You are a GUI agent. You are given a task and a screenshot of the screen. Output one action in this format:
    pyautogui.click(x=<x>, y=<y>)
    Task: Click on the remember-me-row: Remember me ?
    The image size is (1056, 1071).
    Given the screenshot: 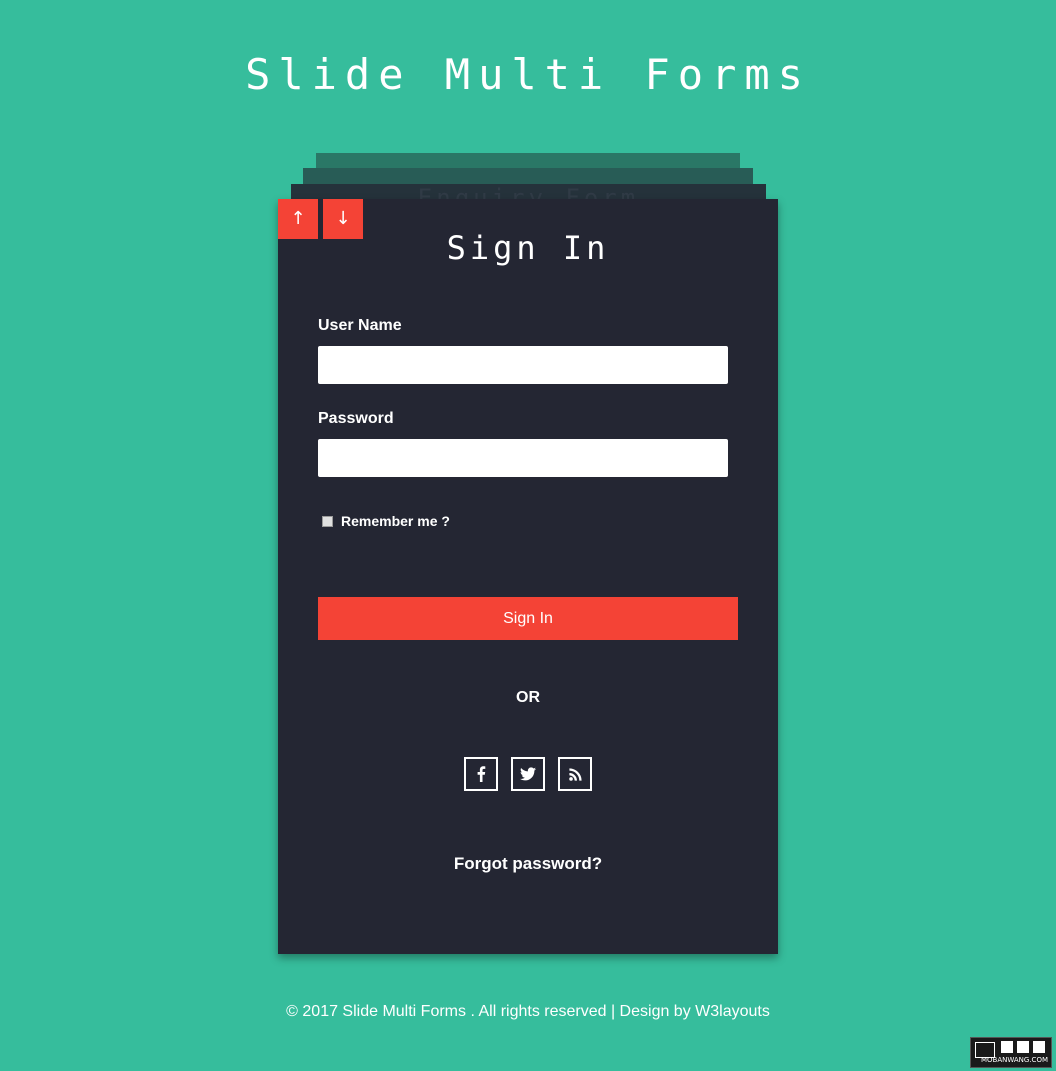 What is the action you would take?
    pyautogui.click(x=386, y=521)
    